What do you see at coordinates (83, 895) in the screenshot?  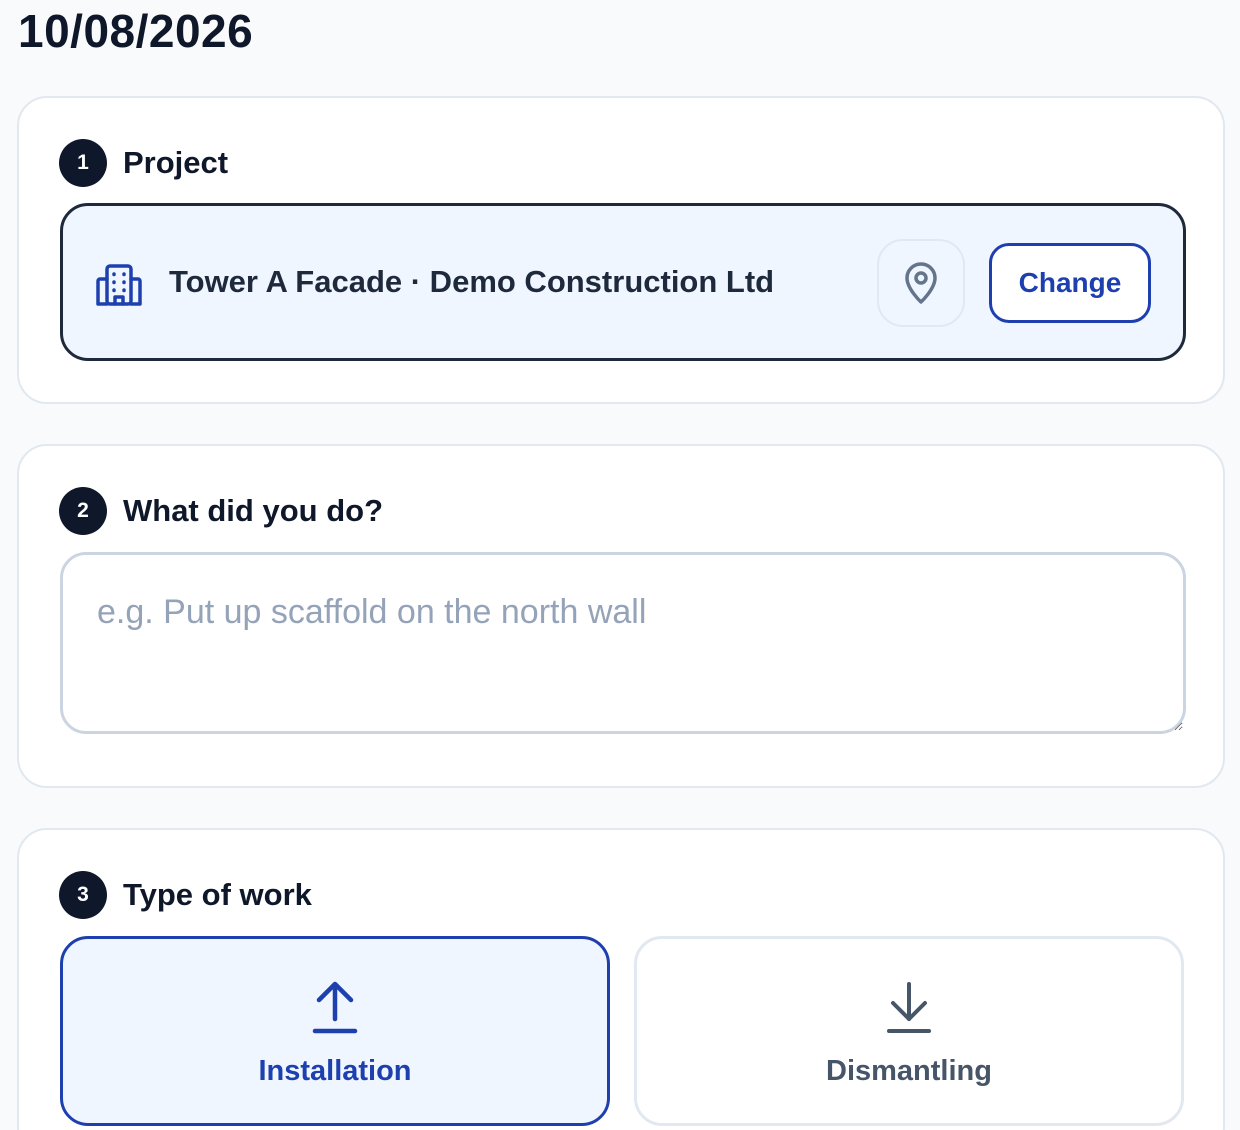 I see `step-badge-3: 3` at bounding box center [83, 895].